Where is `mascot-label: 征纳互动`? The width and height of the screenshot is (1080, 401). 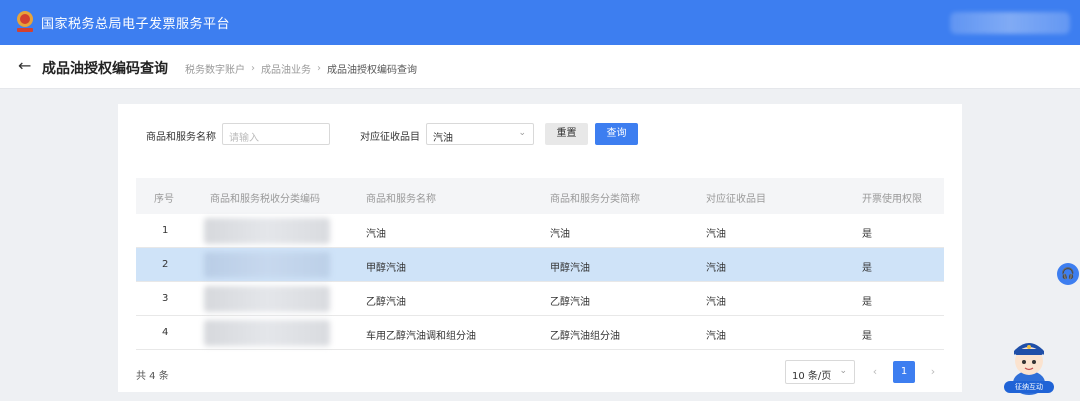
mascot-label: 征纳互动 is located at coordinates (1029, 387).